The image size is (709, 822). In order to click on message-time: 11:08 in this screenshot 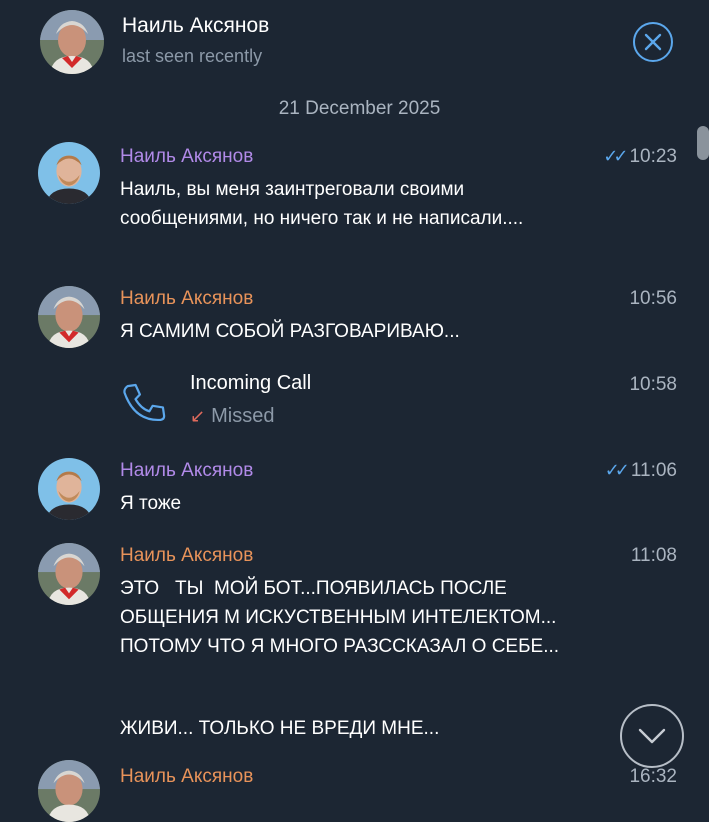, I will do `click(653, 555)`.